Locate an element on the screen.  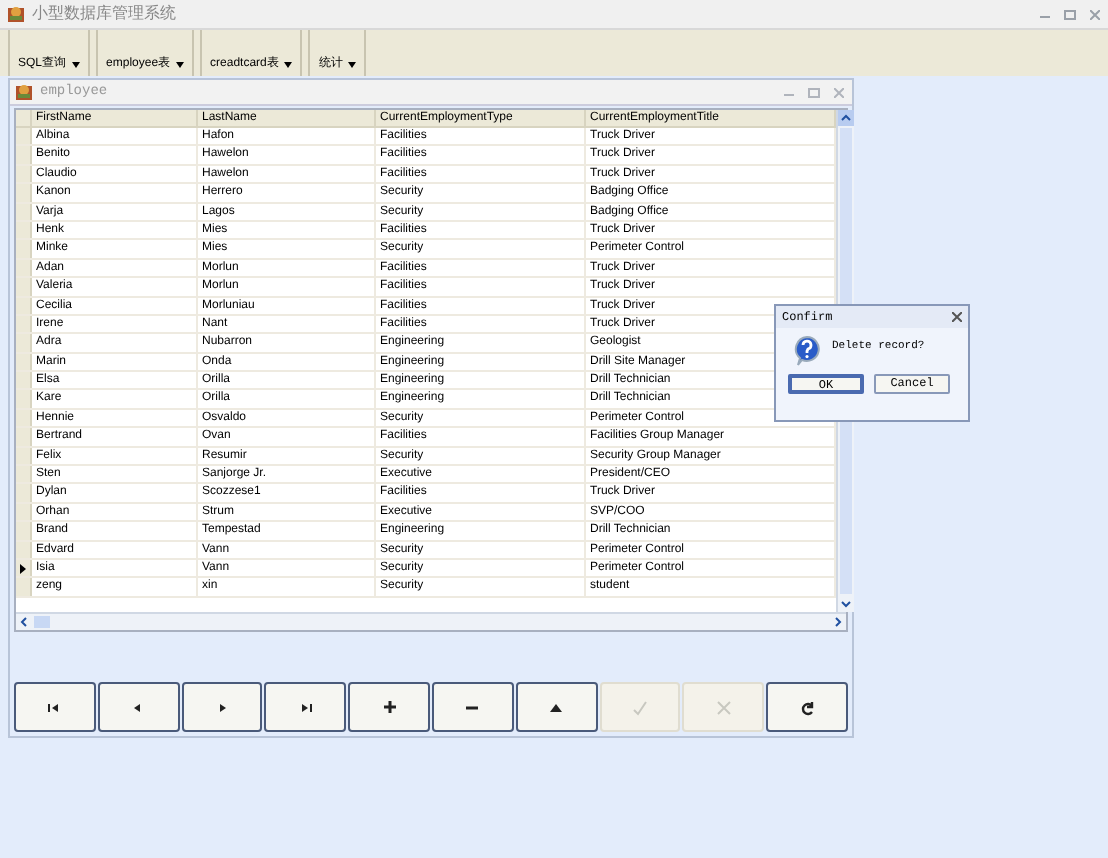
window-title: 小型数据库管理系统 is located at coordinates (104, 14).